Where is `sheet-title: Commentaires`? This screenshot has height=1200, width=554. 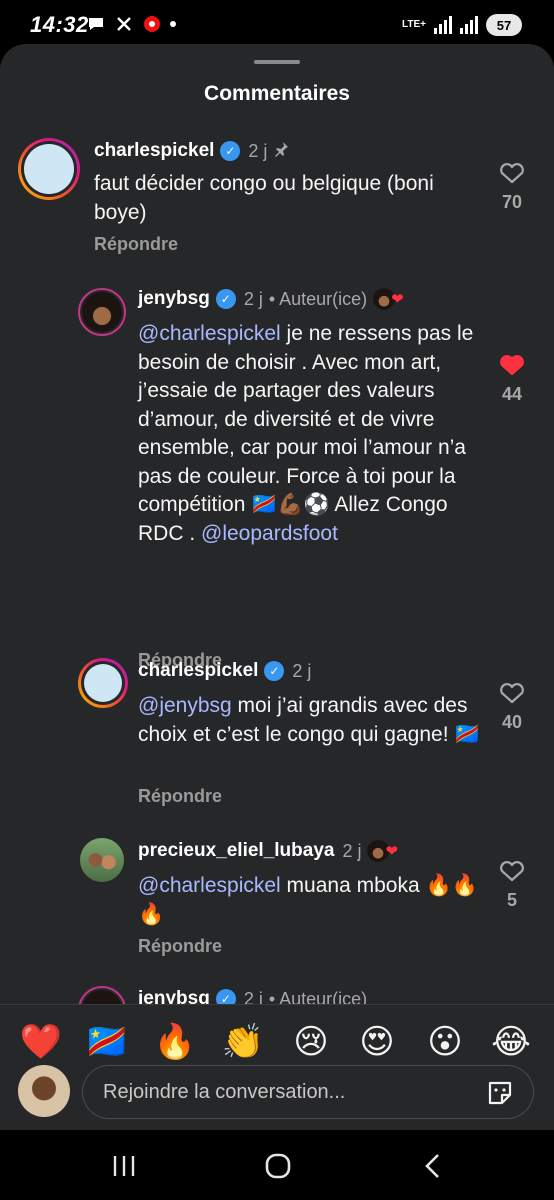 sheet-title: Commentaires is located at coordinates (277, 93).